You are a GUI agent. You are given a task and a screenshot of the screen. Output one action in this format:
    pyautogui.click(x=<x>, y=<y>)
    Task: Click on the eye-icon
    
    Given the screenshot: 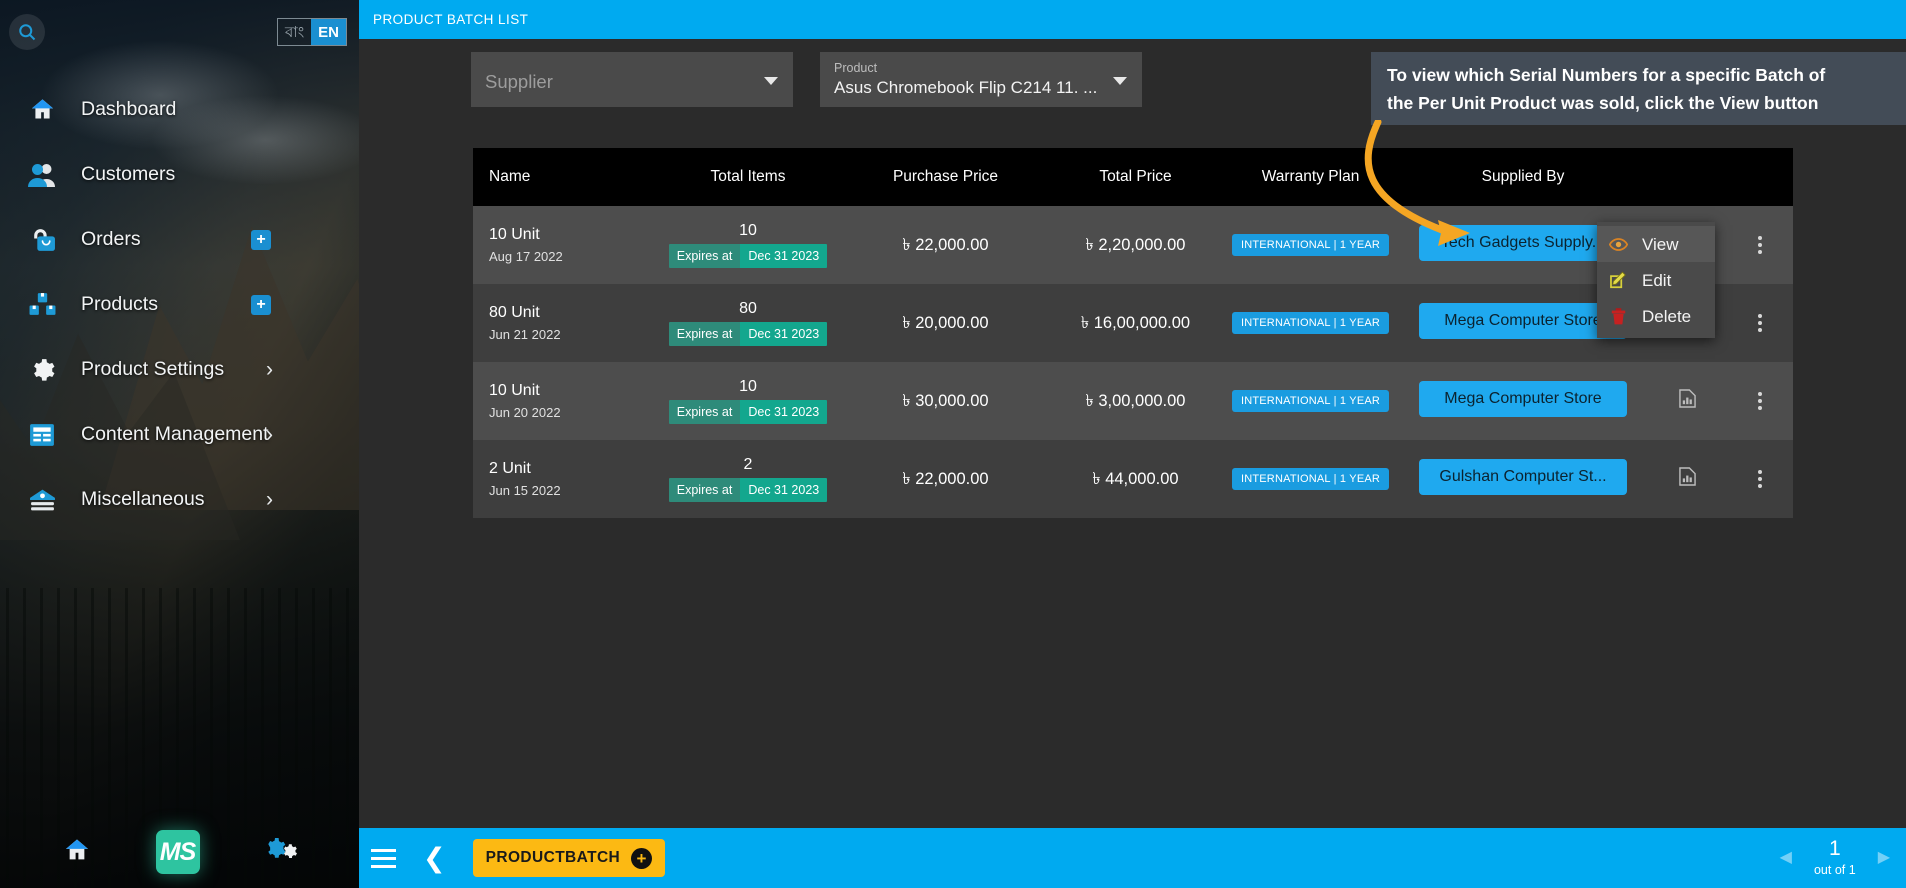 What is the action you would take?
    pyautogui.click(x=1618, y=244)
    